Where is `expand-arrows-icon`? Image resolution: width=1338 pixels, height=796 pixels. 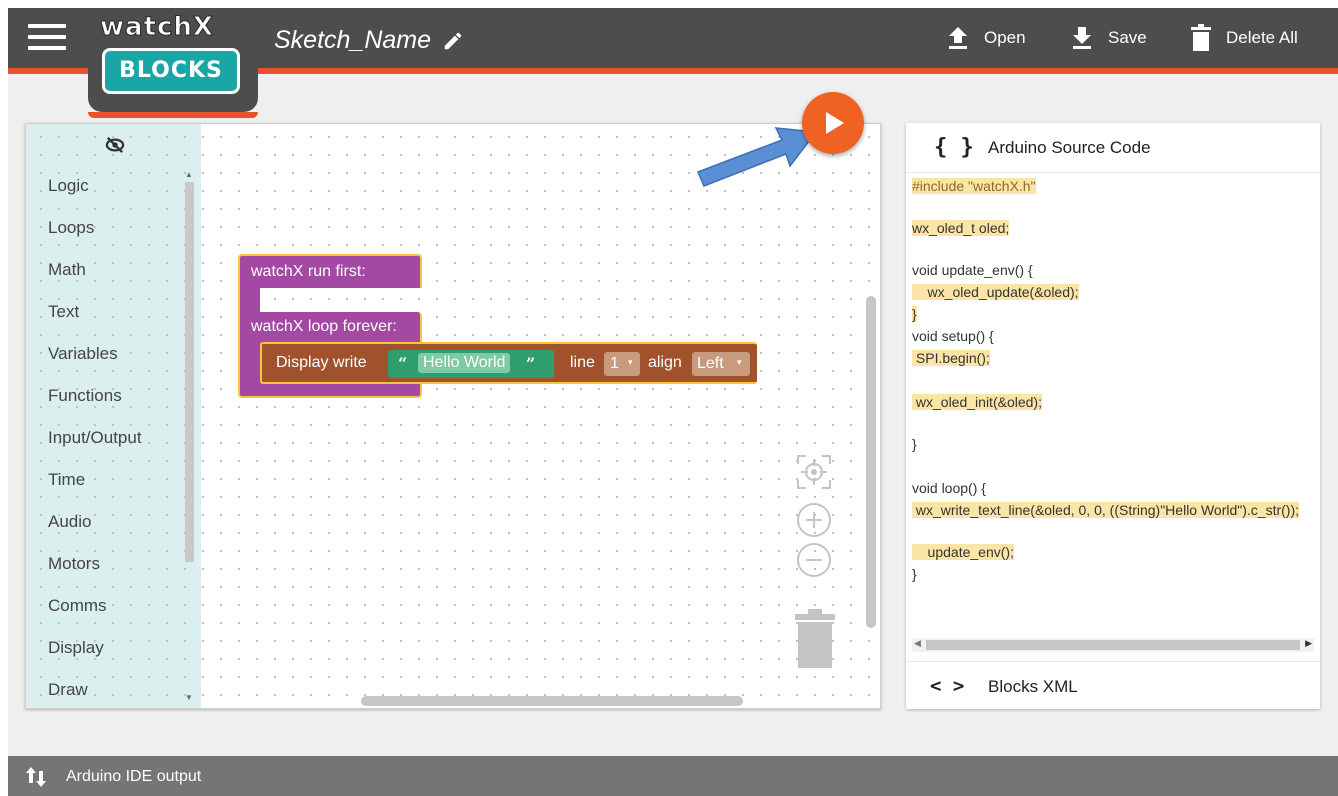
expand-arrows-icon is located at coordinates (36, 777).